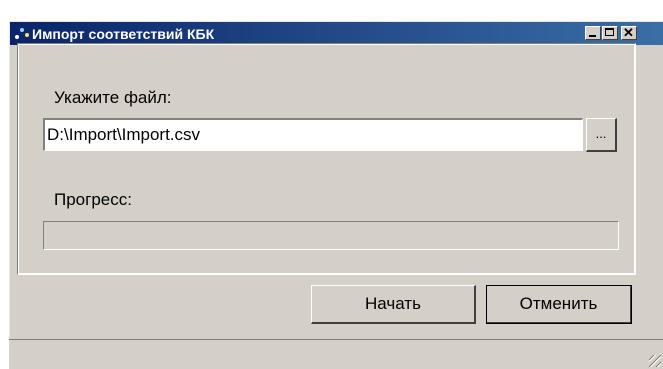  Describe the element at coordinates (313, 134) in the screenshot. I see `file-path-input` at that location.